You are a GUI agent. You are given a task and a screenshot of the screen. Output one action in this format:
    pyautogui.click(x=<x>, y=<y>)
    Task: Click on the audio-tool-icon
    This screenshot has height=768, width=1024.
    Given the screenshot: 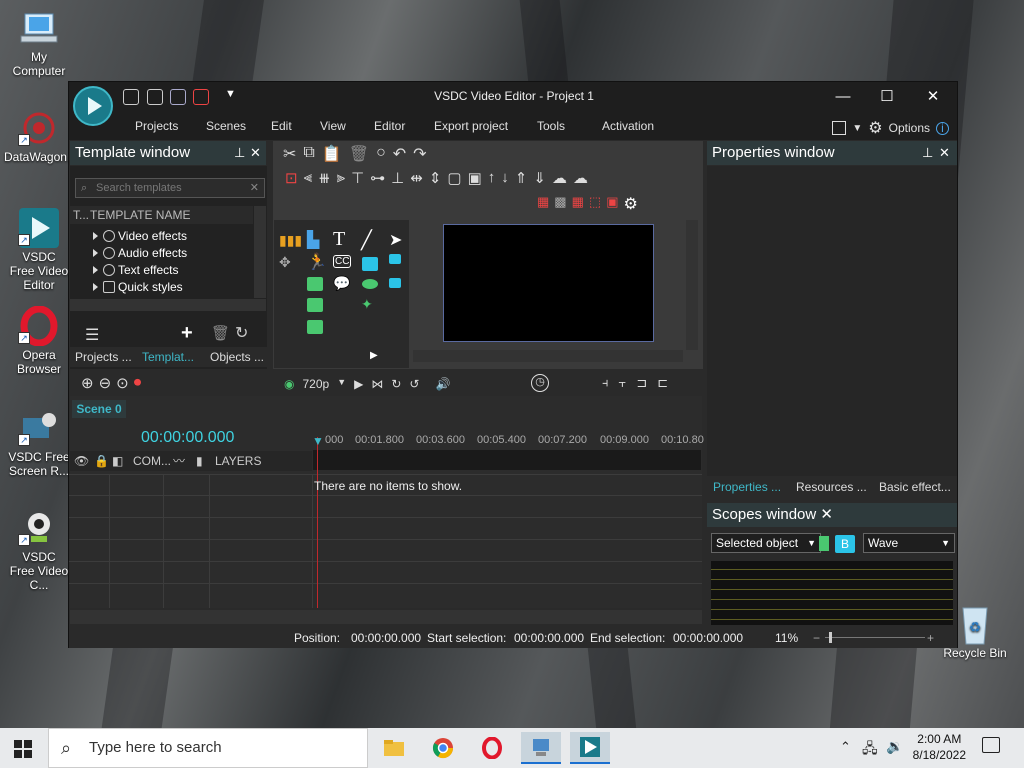 What is the action you would take?
    pyautogui.click(x=315, y=305)
    